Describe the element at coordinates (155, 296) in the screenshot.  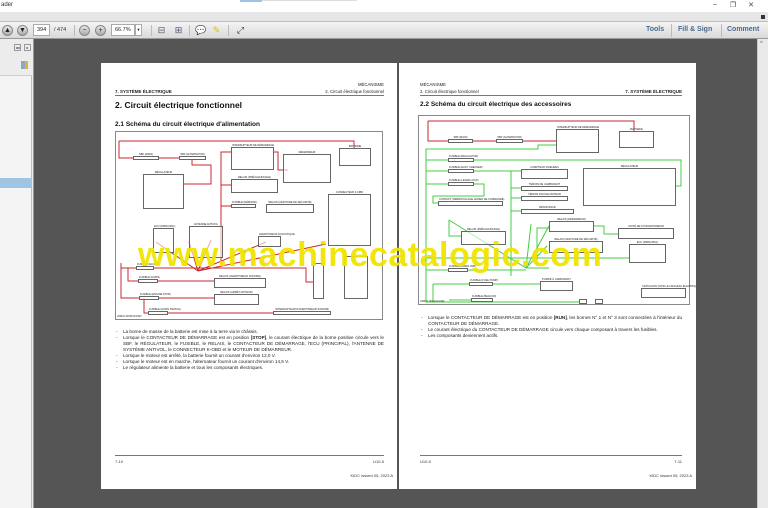
I see `diagram-component: FUSIBLE (ENGINE STOP)` at that location.